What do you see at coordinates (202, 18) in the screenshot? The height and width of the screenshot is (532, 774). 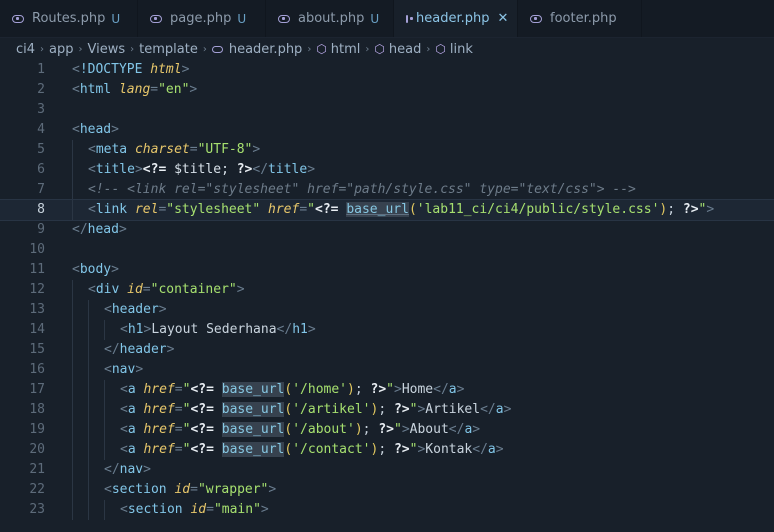 I see `tab-page: page.php U` at bounding box center [202, 18].